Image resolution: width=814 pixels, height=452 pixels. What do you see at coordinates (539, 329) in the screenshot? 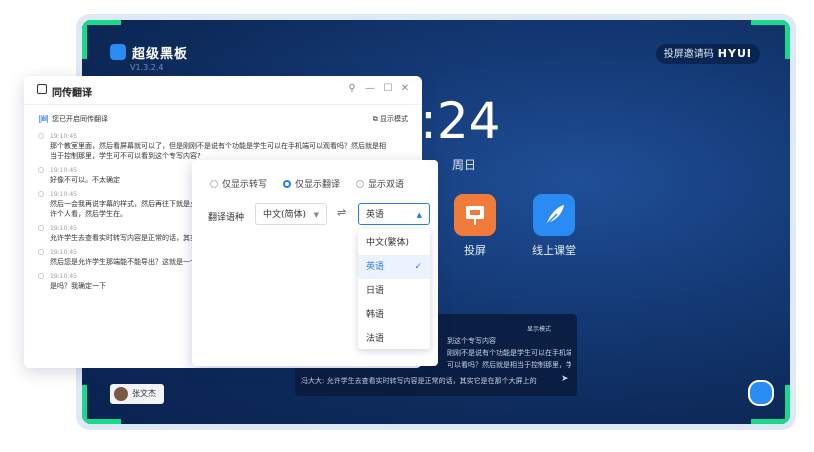
I see `mini-mode: 显示模式` at bounding box center [539, 329].